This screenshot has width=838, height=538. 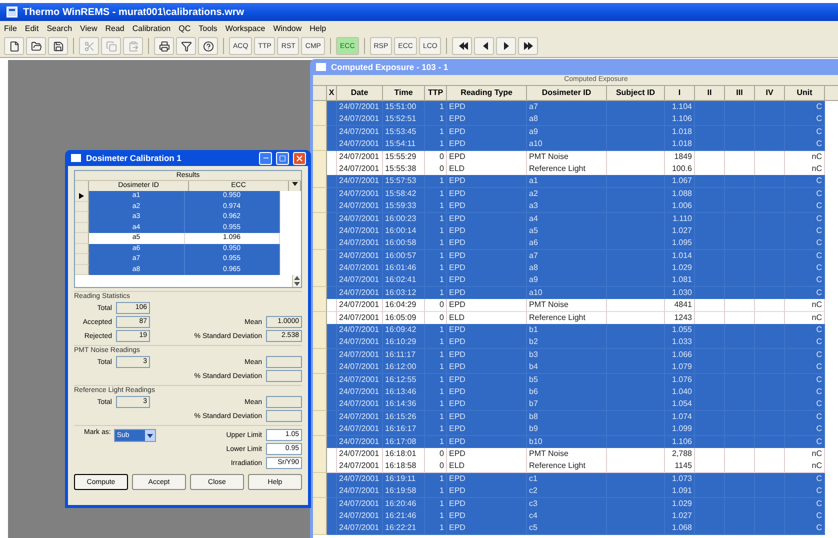 What do you see at coordinates (404, 194) in the screenshot?
I see `table-cell: 15:58:42` at bounding box center [404, 194].